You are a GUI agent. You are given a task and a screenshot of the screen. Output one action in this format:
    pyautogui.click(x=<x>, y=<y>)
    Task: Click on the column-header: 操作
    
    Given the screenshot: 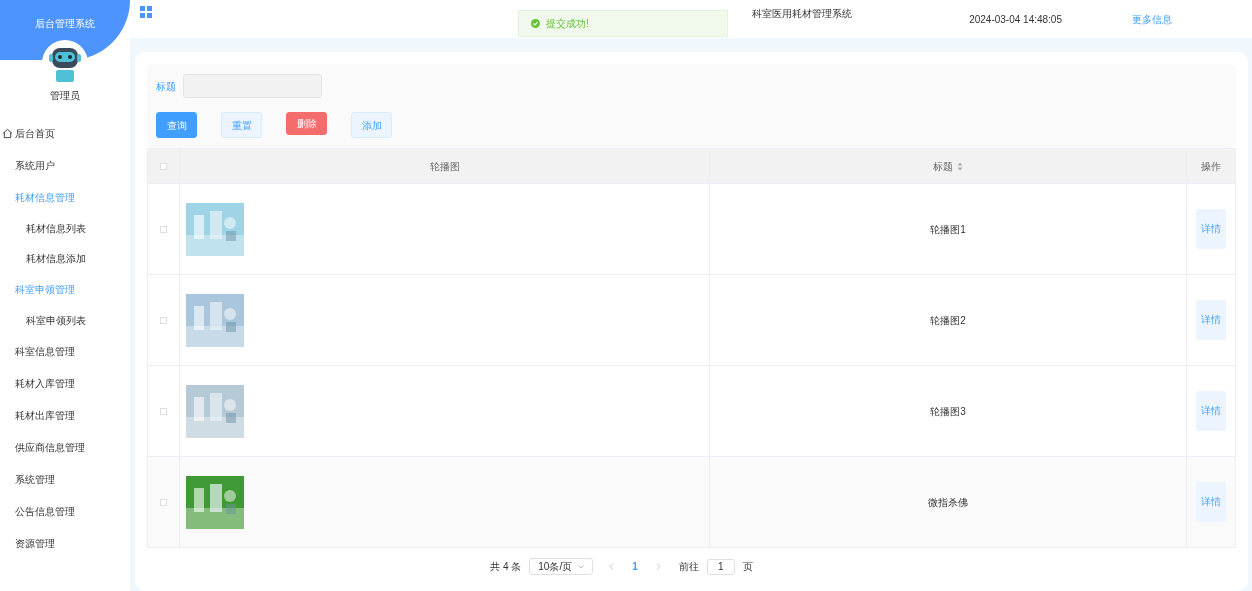 What is the action you would take?
    pyautogui.click(x=1211, y=166)
    